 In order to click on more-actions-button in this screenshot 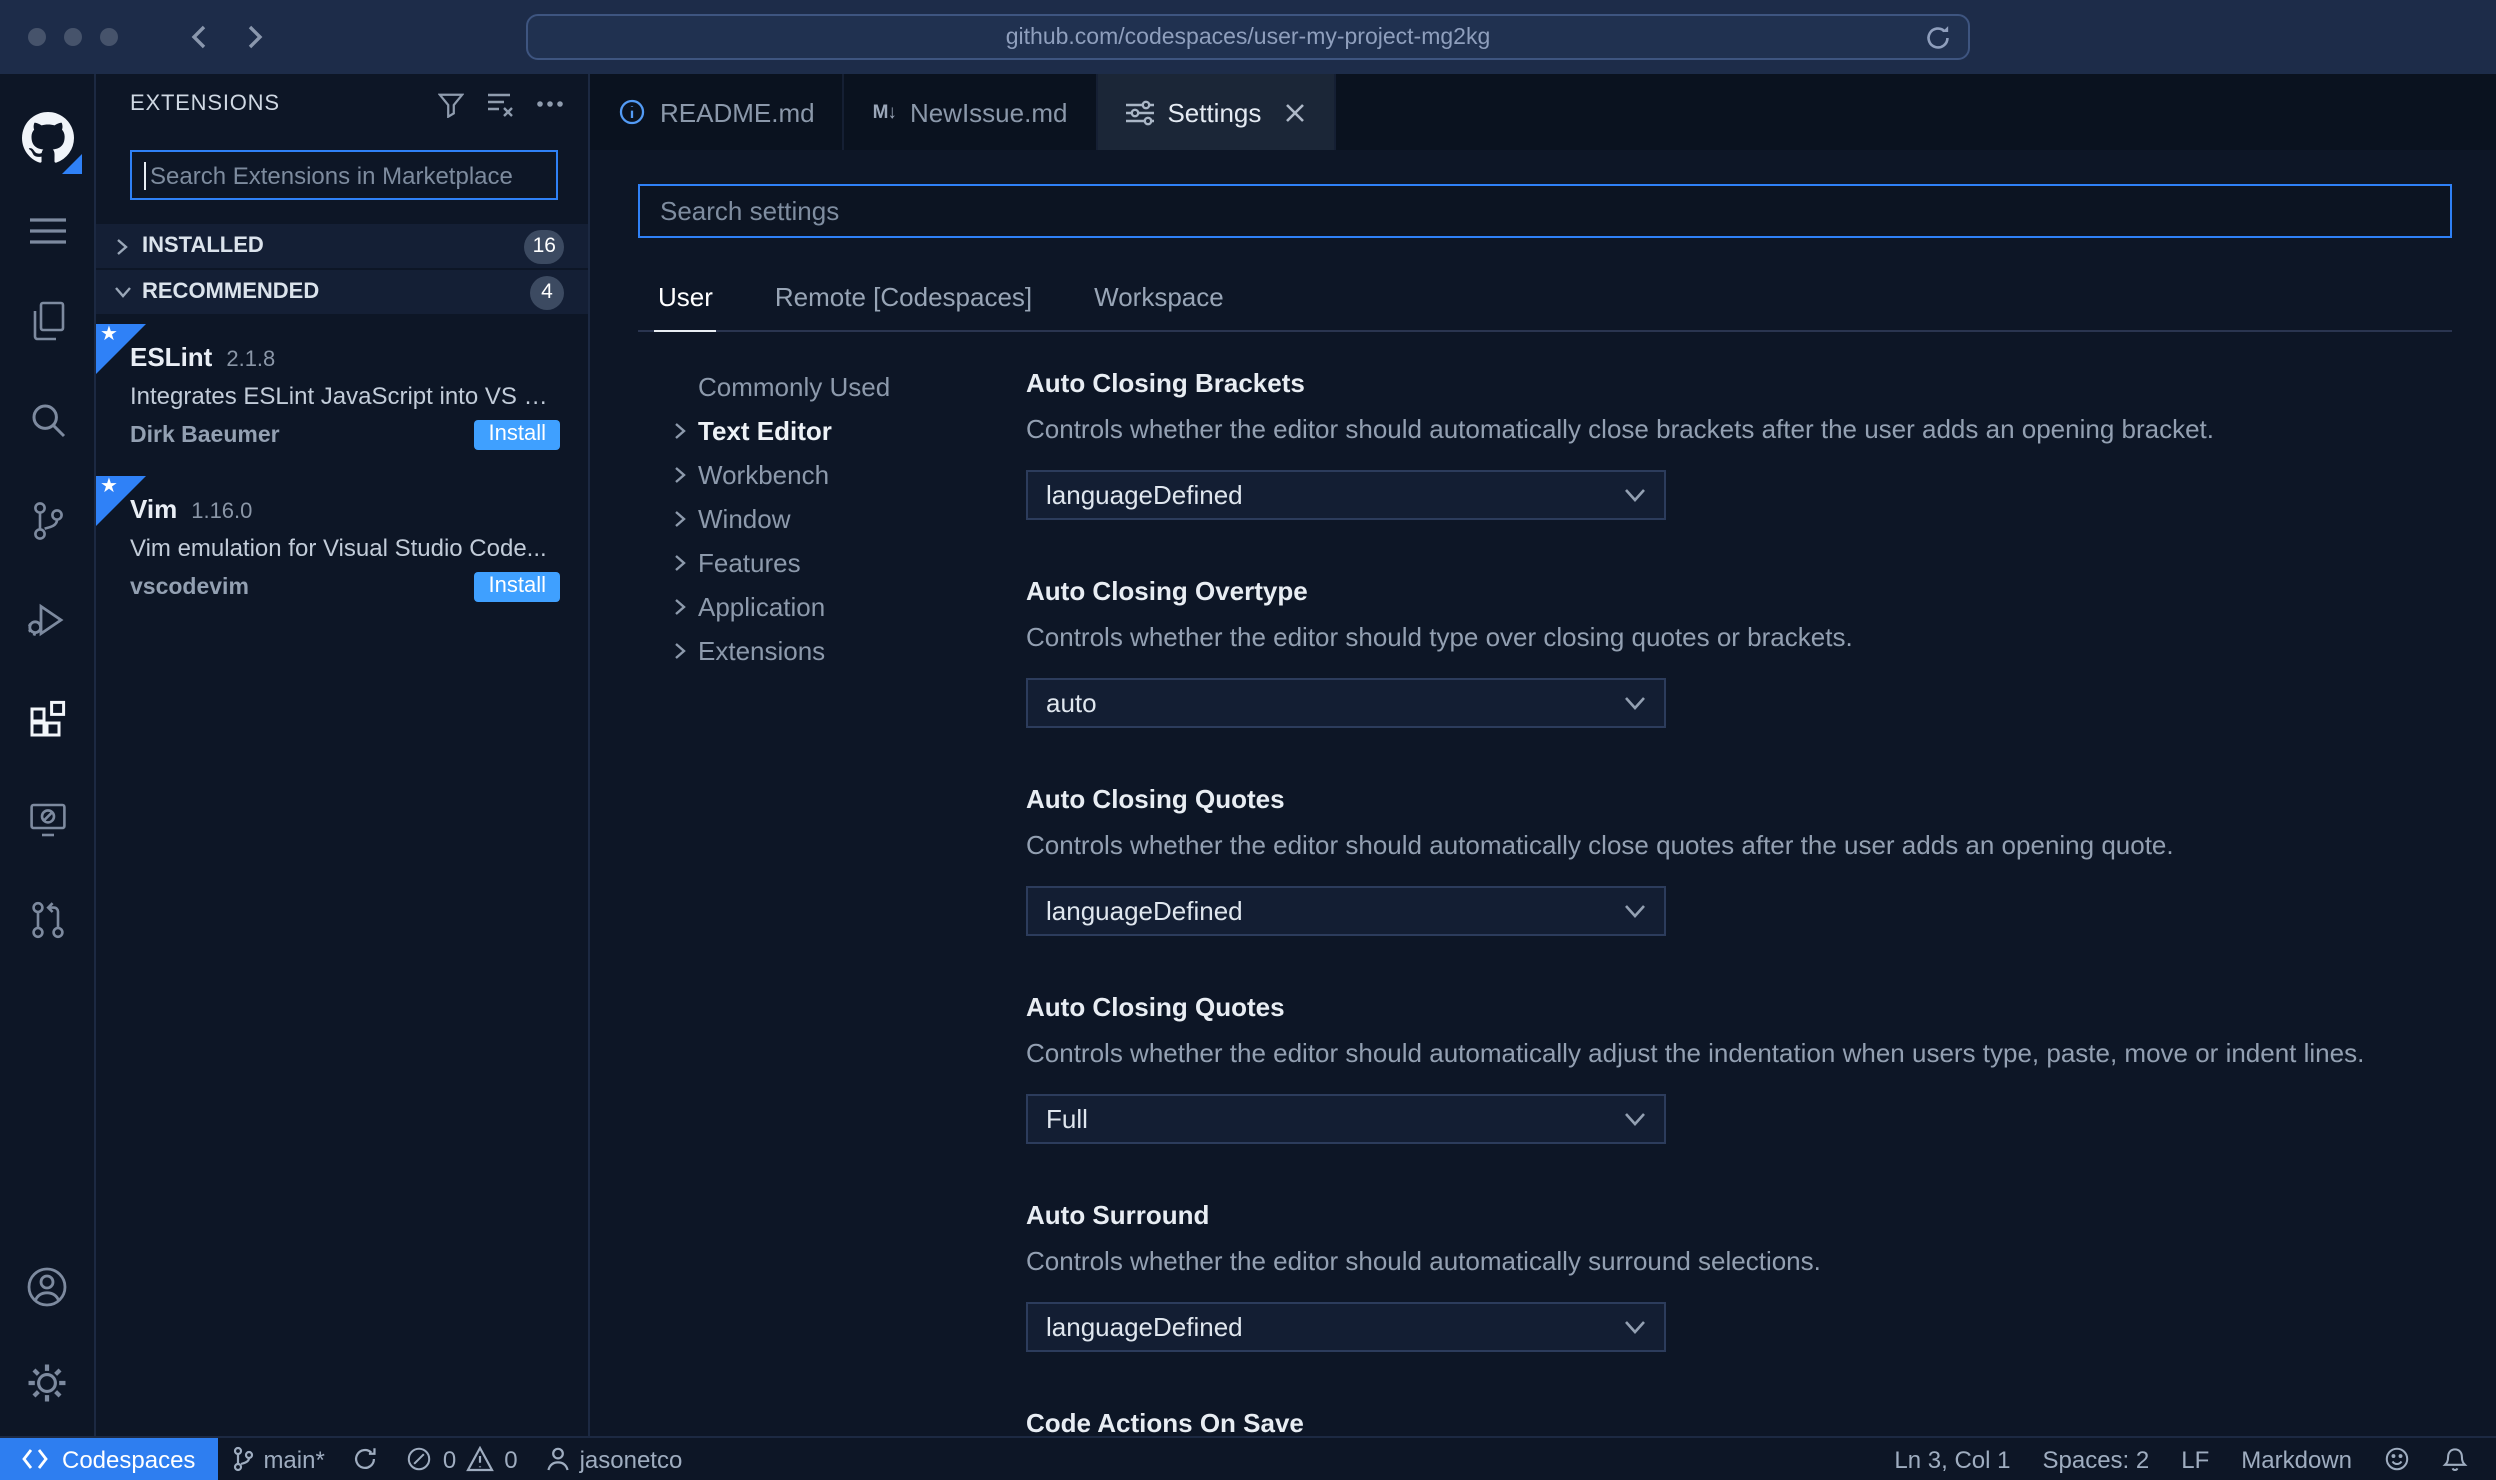, I will do `click(550, 104)`.